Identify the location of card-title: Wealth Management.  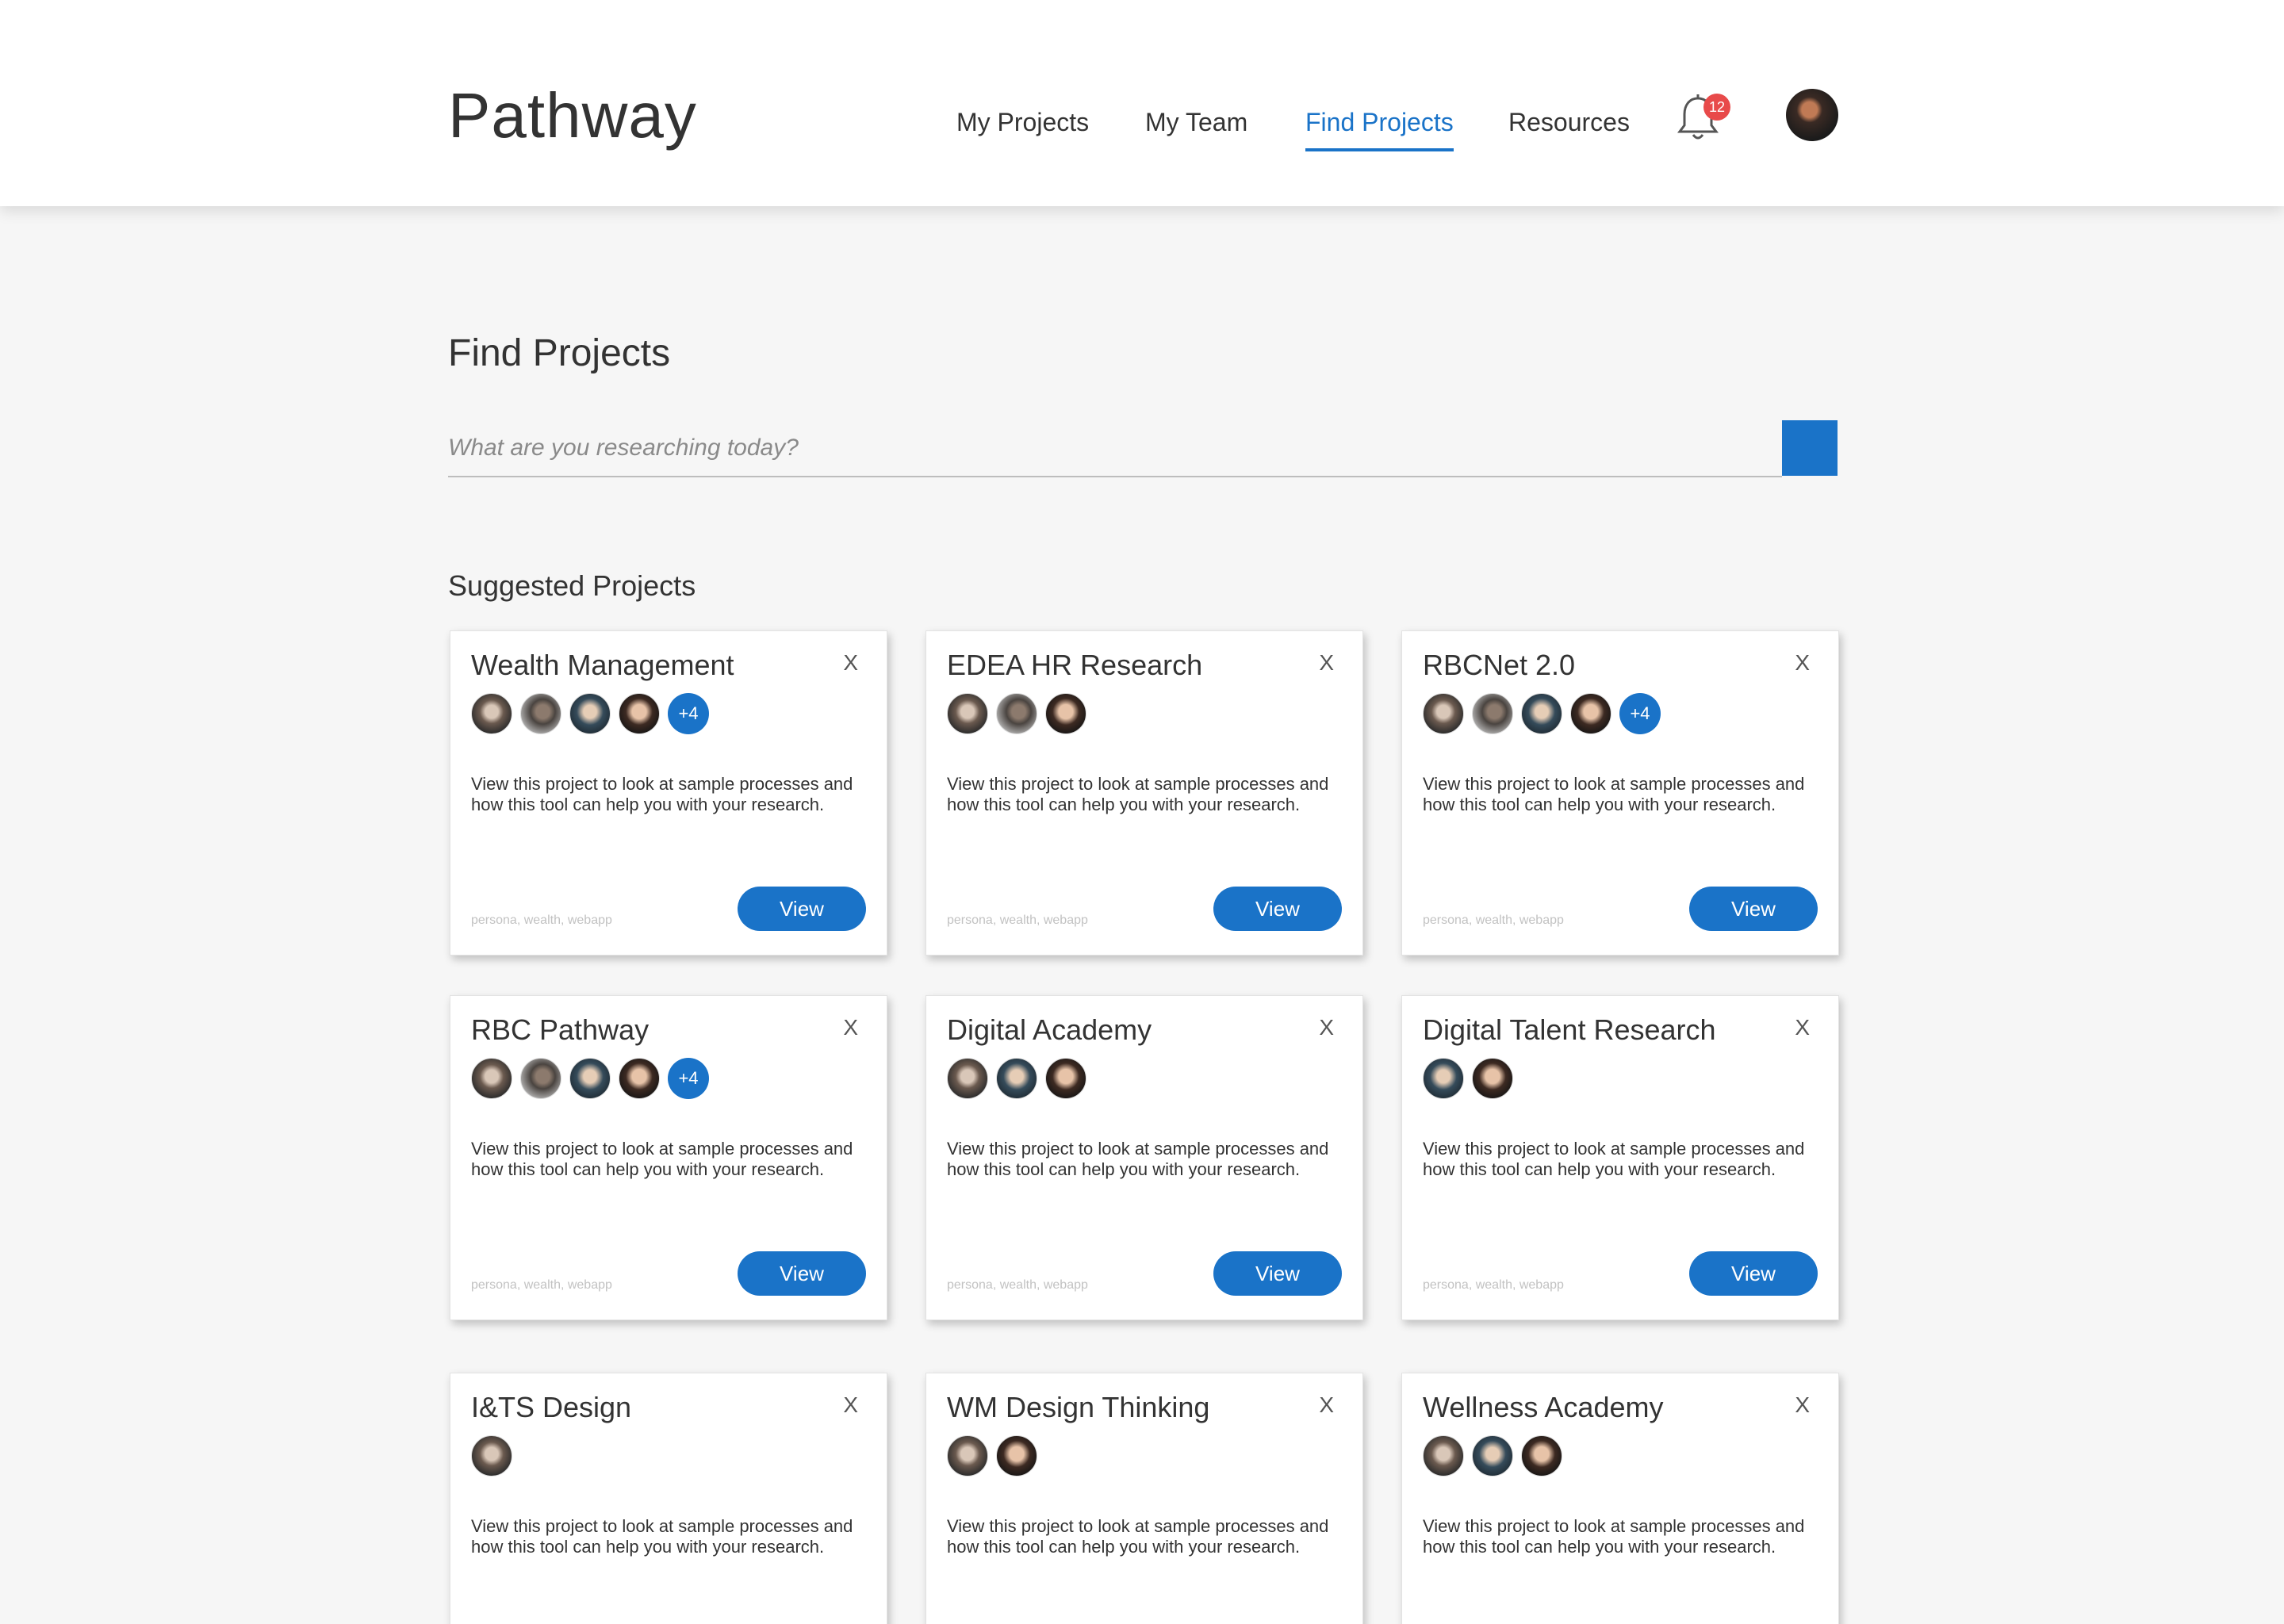
(602, 665).